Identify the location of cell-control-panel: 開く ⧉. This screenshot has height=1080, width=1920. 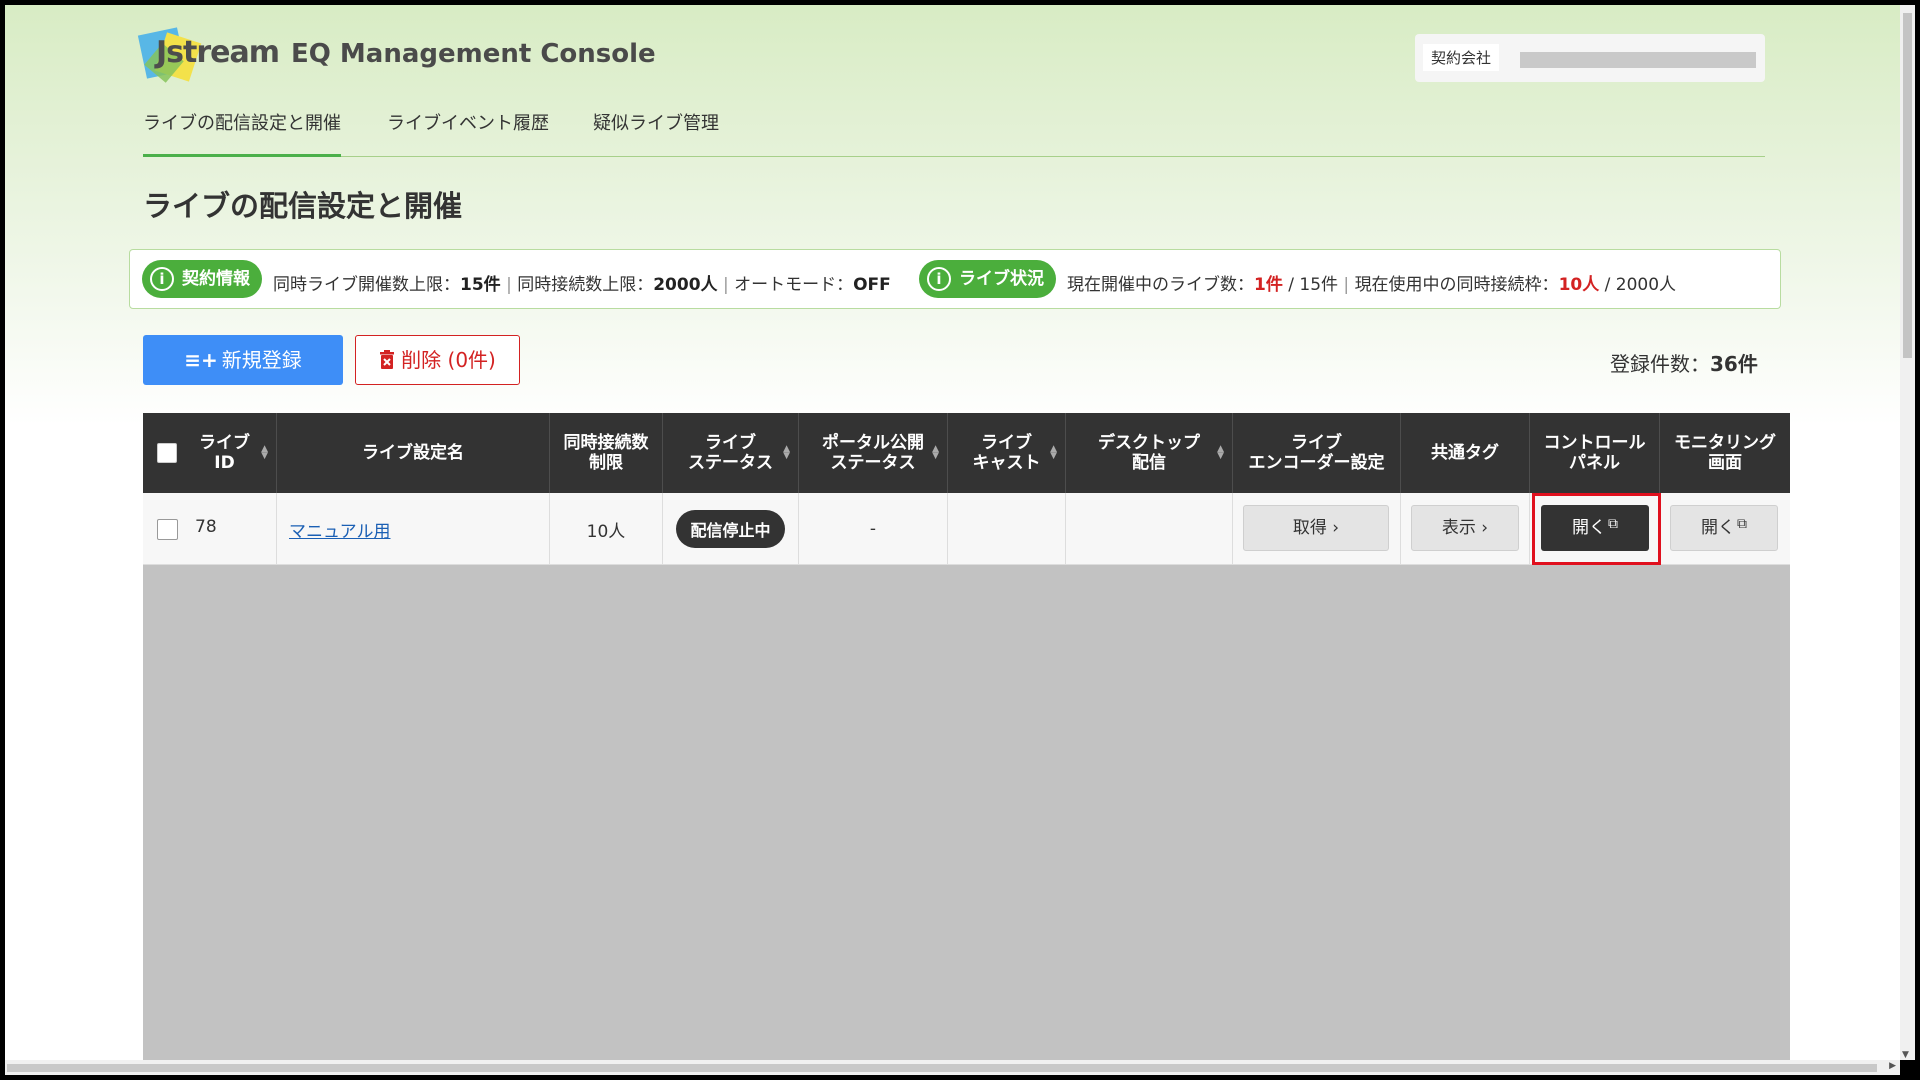
(1595, 529).